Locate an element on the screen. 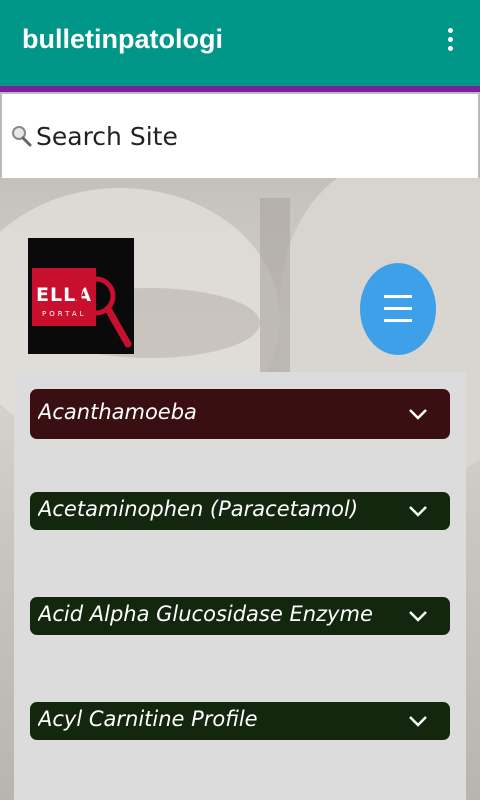 The width and height of the screenshot is (480, 800). list-item: Acid Alpha Glucosidase Enzyme (POM is located at coordinates (240, 616).